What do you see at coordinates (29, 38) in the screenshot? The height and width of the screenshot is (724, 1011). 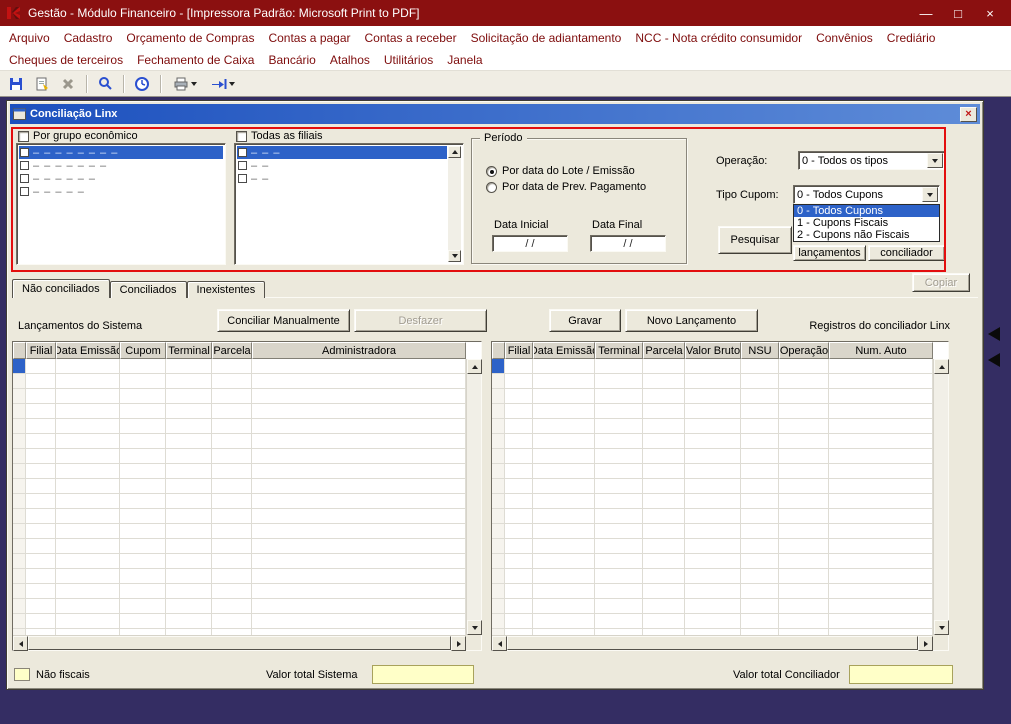 I see `menu-arquivo: Arquivo` at bounding box center [29, 38].